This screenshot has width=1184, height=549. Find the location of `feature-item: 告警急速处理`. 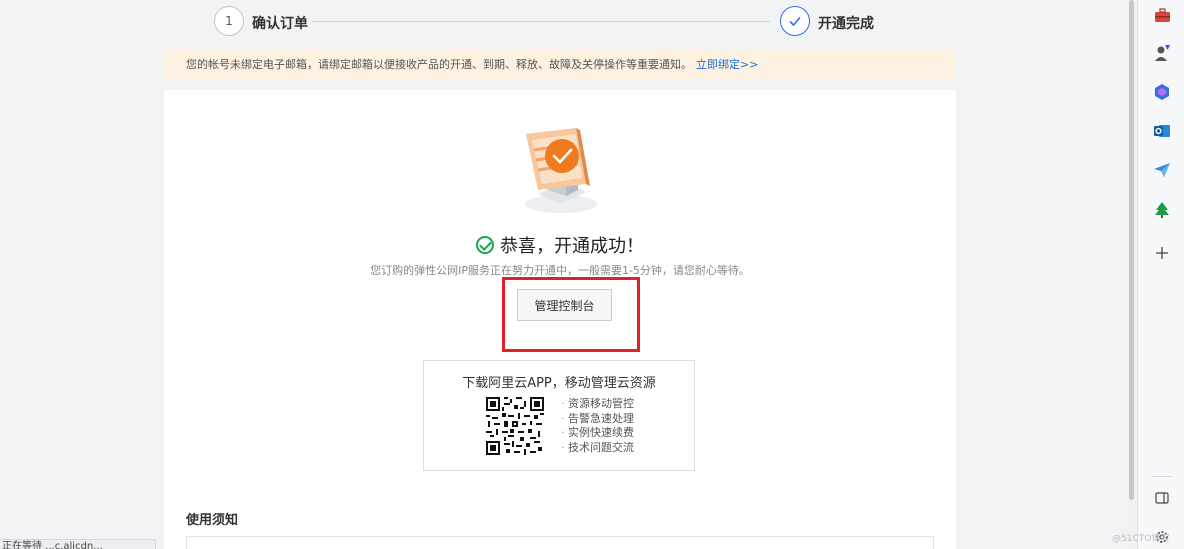

feature-item: 告警急速处理 is located at coordinates (597, 419).